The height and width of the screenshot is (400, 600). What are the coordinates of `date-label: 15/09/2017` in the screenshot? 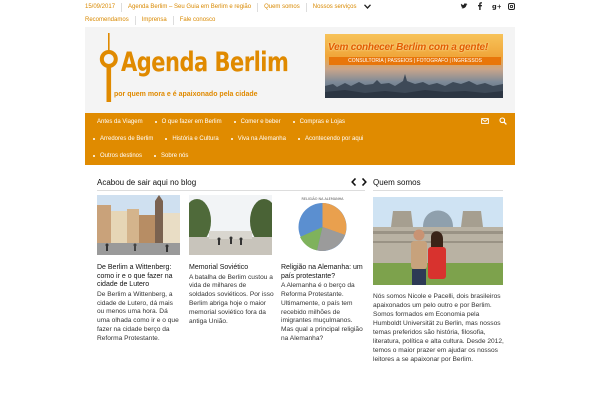 It's located at (100, 7).